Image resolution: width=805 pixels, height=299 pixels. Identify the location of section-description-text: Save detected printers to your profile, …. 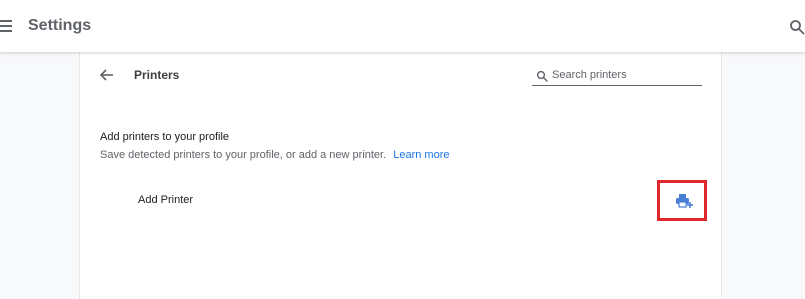
(243, 155).